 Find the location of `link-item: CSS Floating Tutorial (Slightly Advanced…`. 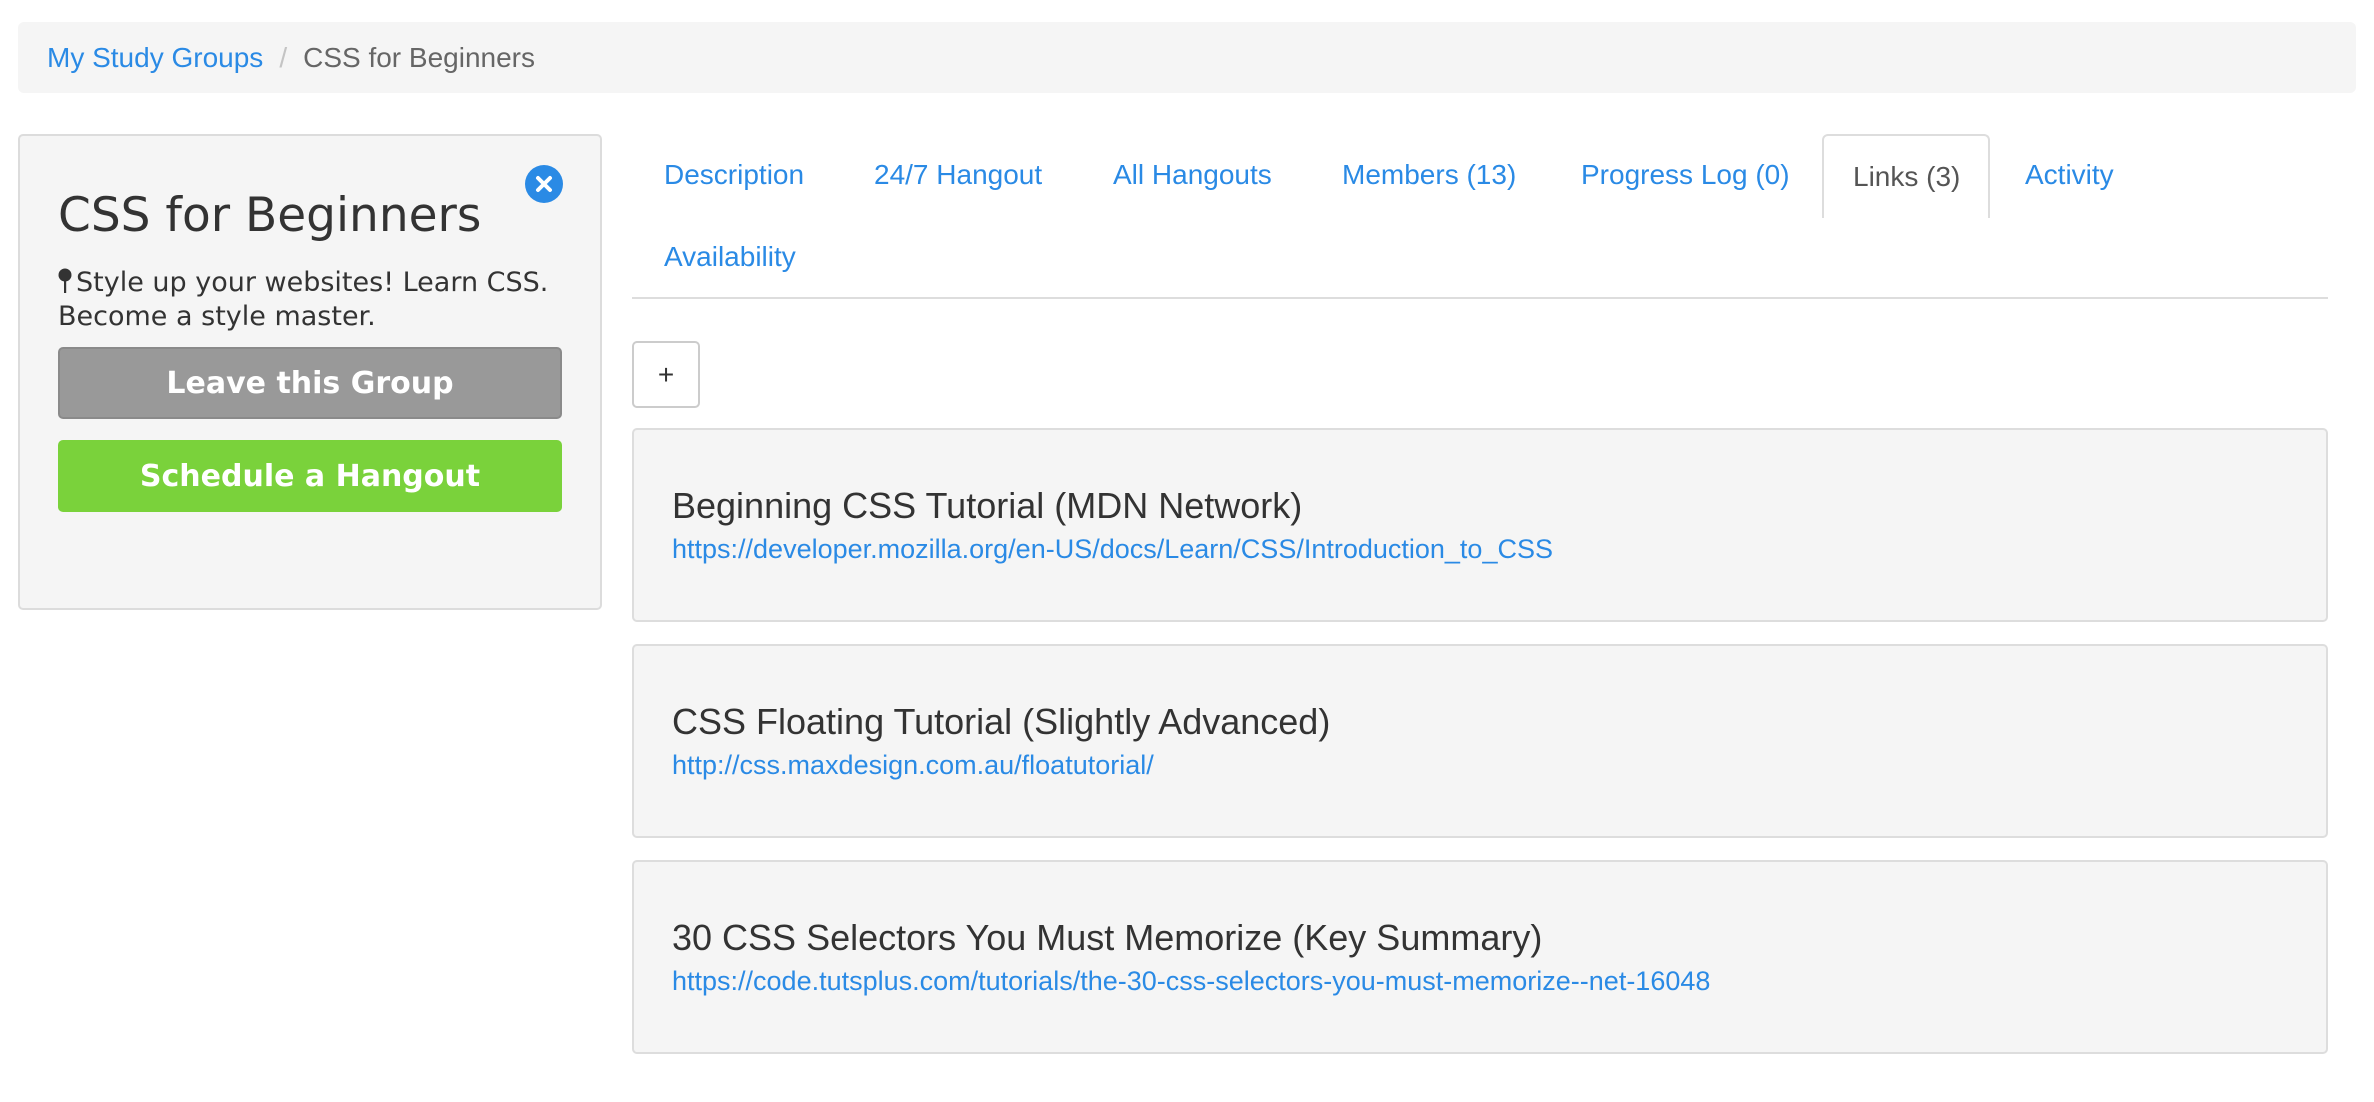

link-item: CSS Floating Tutorial (Slightly Advanced… is located at coordinates (1480, 741).